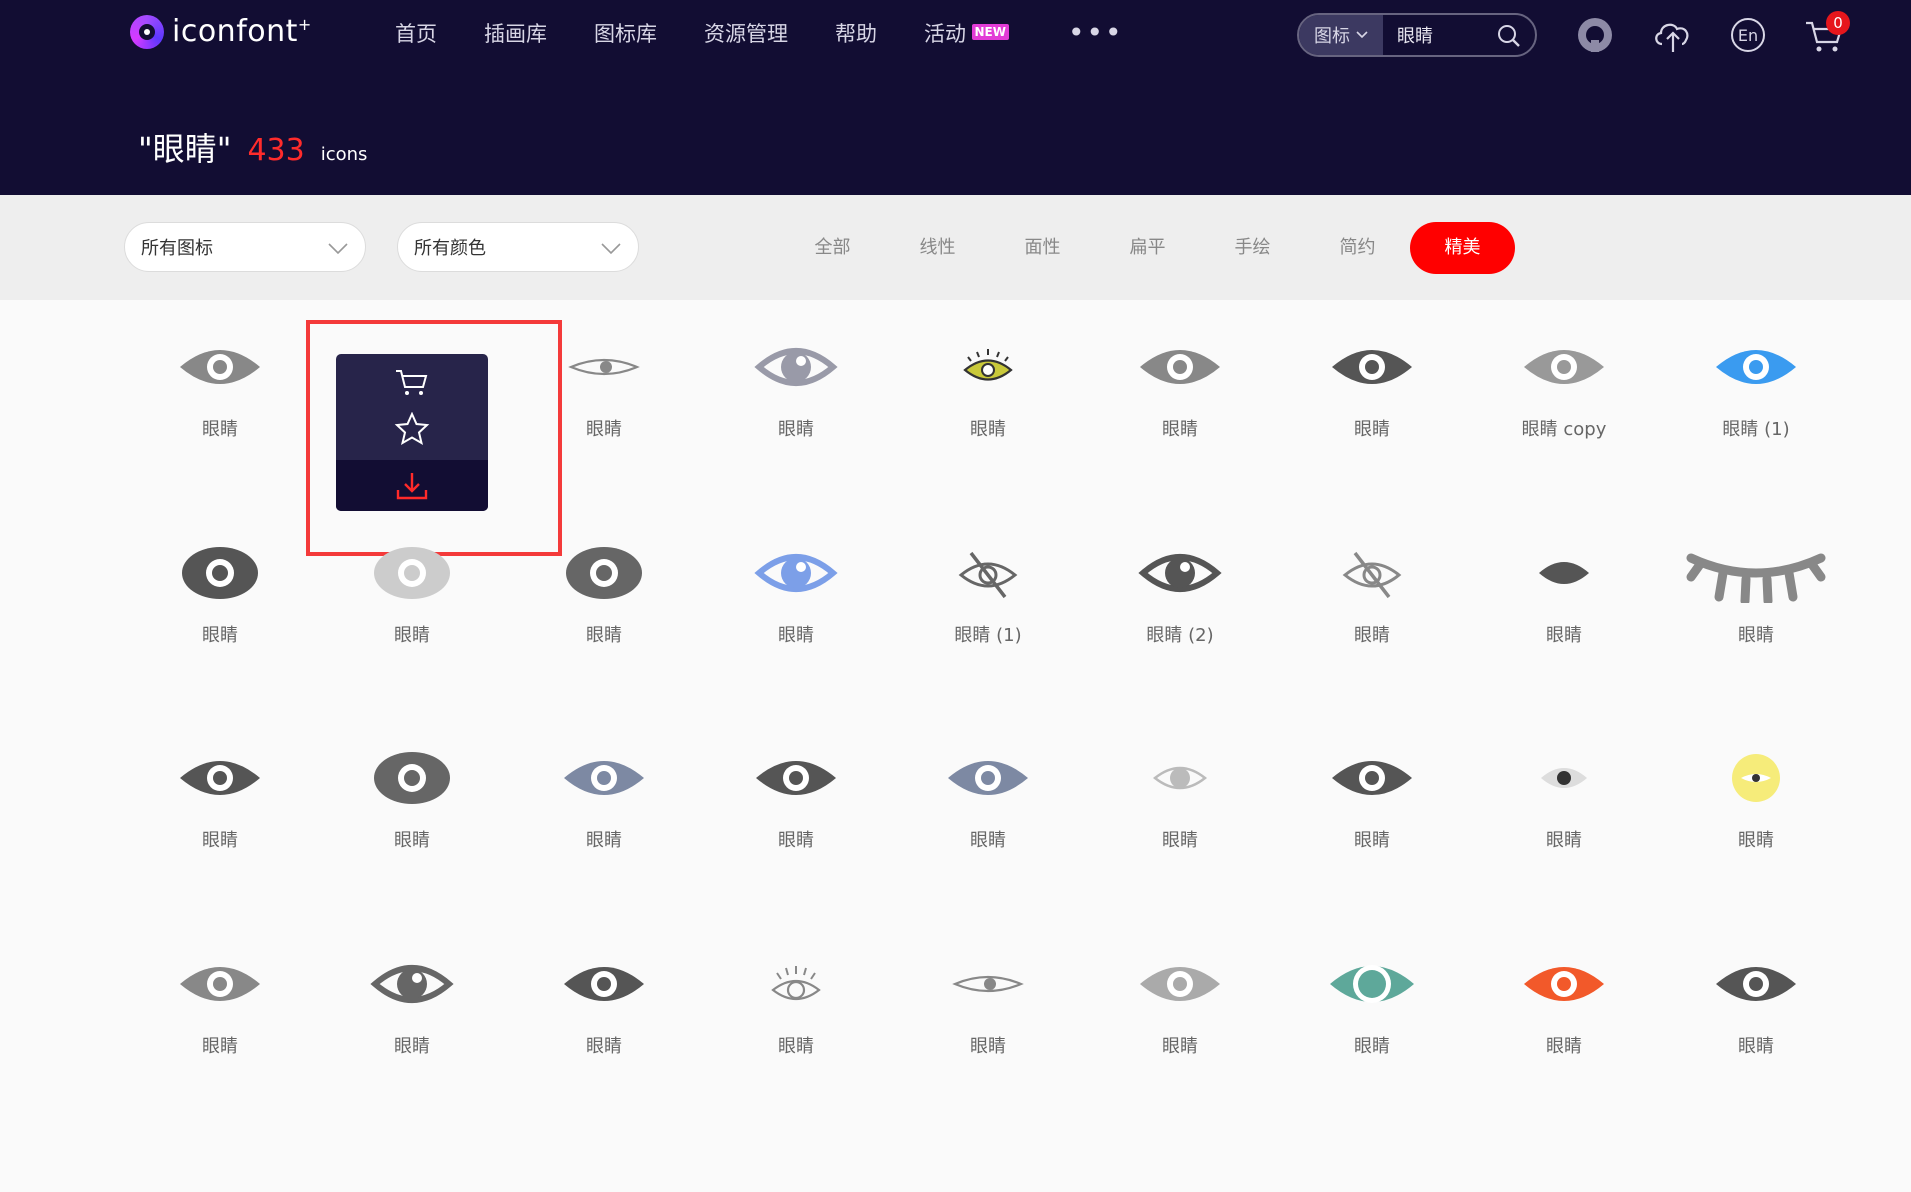  I want to click on search-query: "眼睛", so click(185, 149).